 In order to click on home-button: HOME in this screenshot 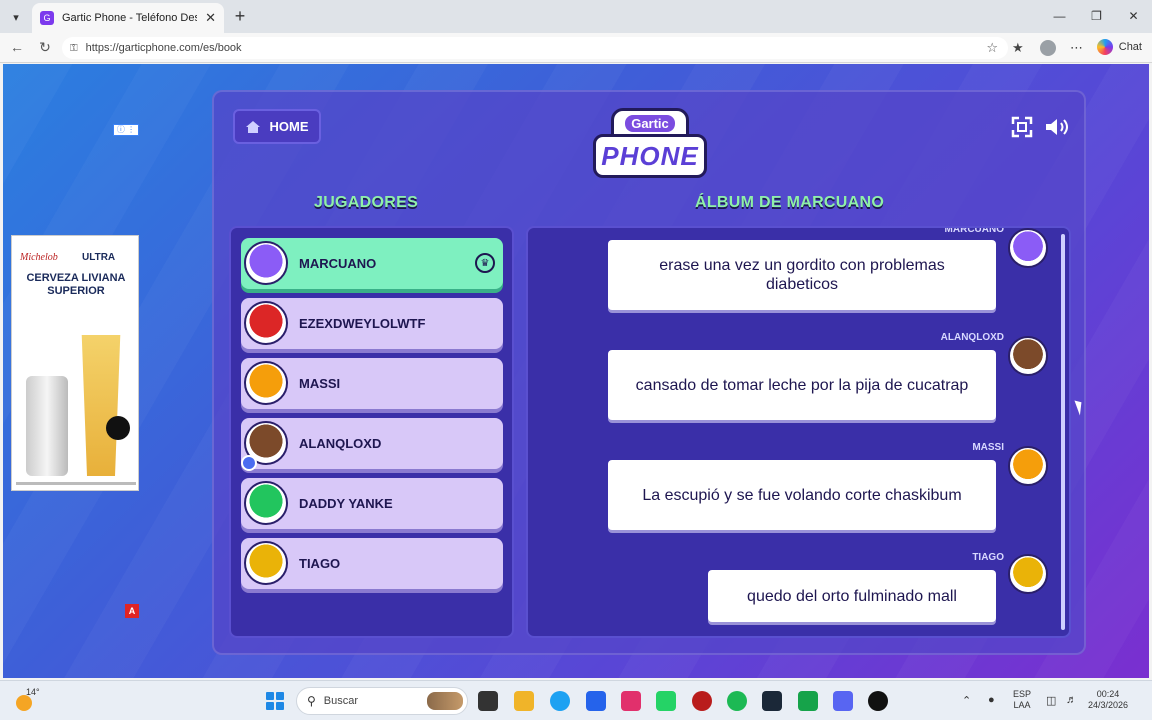, I will do `click(277, 126)`.